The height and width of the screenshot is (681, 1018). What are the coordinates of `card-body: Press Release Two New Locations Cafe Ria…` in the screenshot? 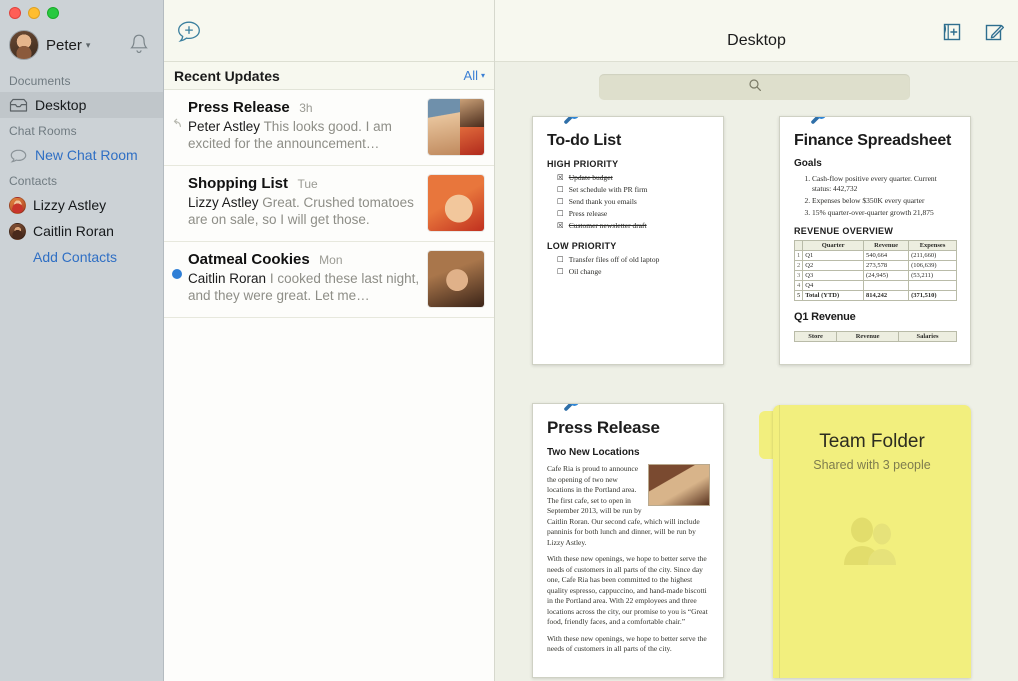 It's located at (628, 529).